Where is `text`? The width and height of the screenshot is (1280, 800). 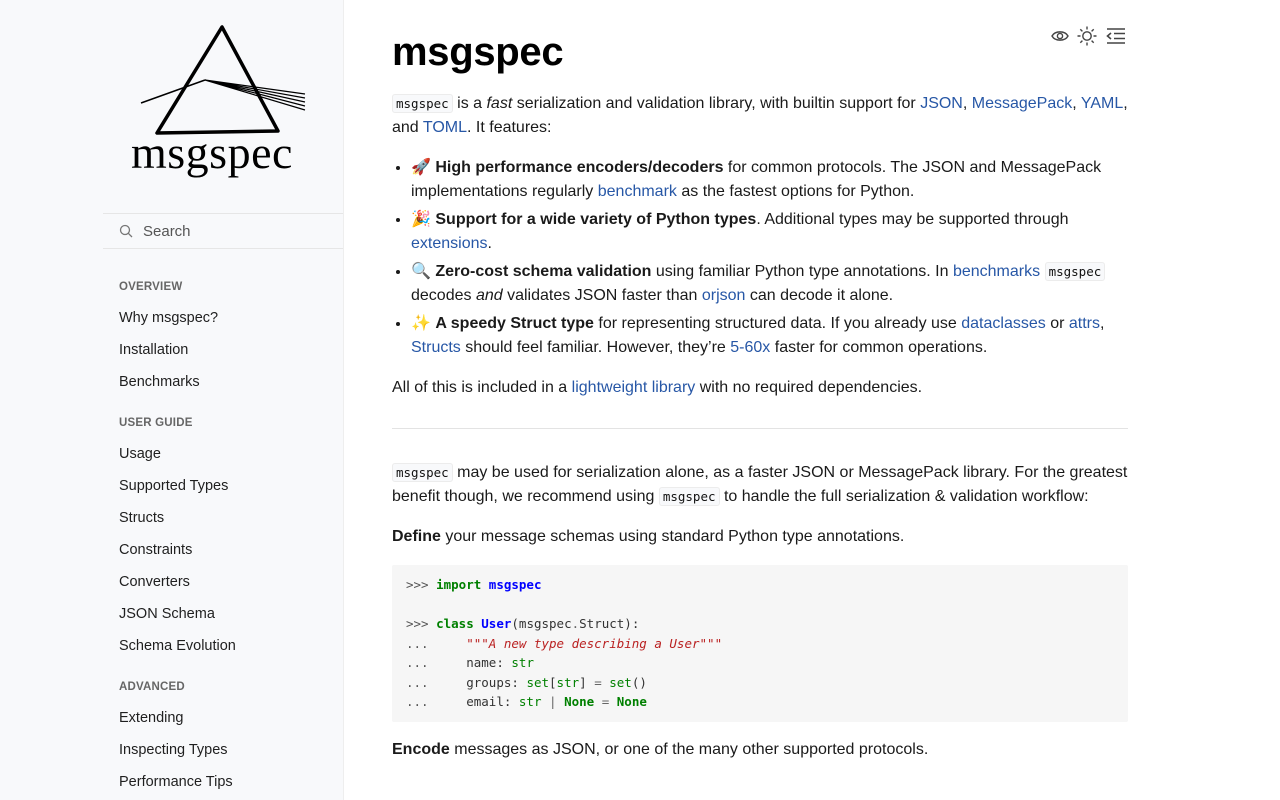
text is located at coordinates (1042, 271).